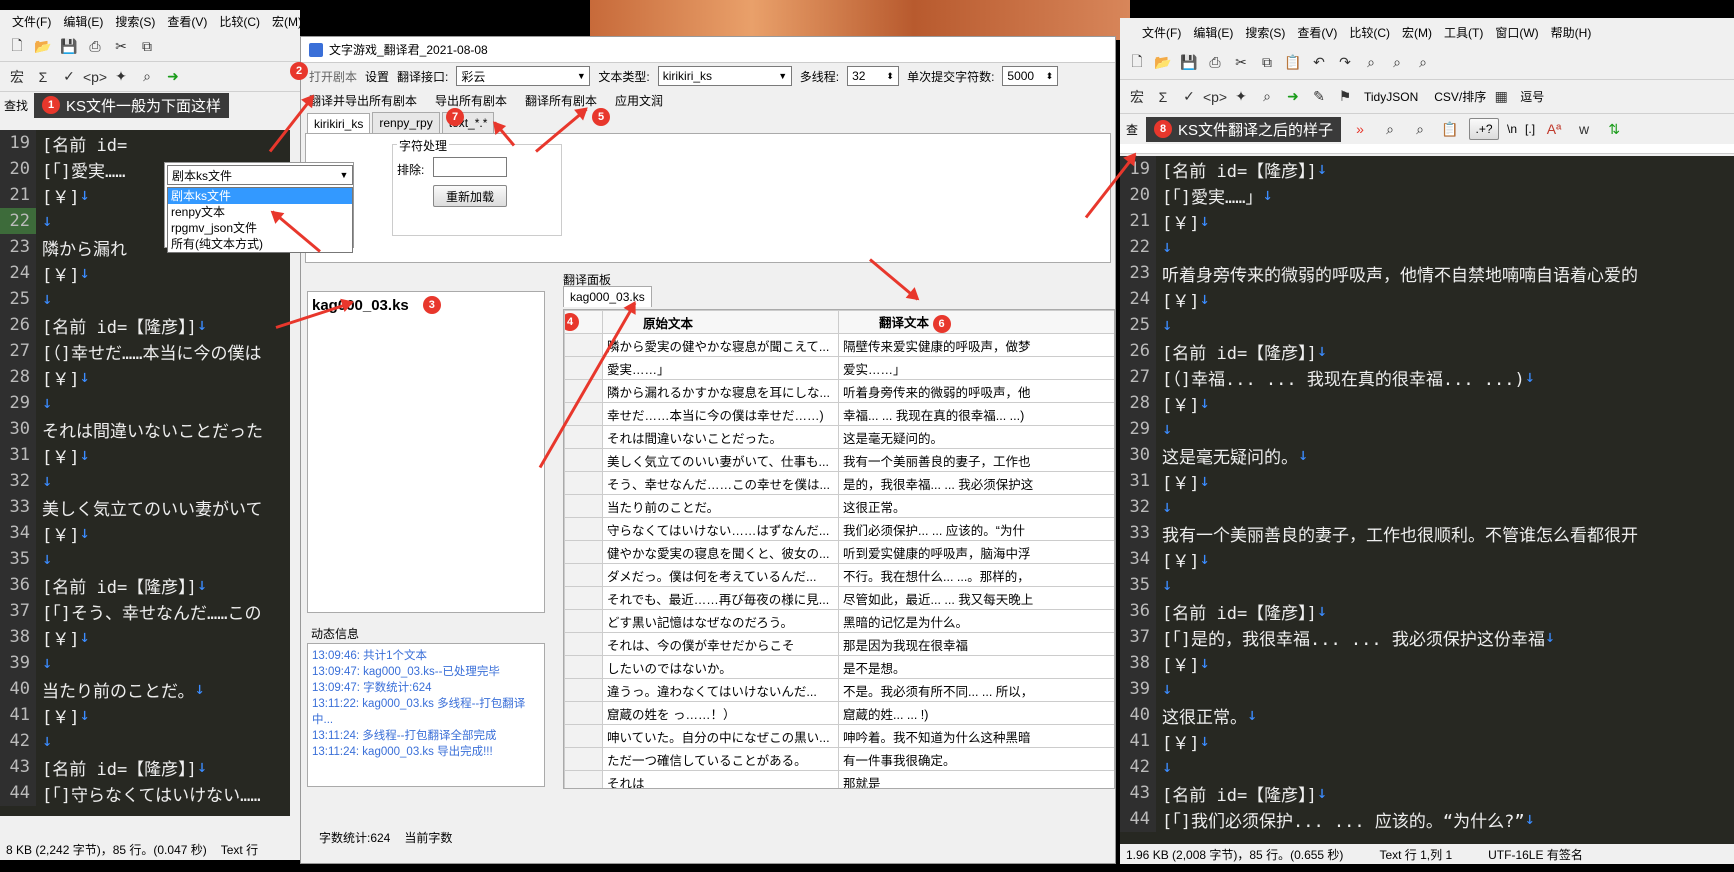 This screenshot has height=872, width=1734. What do you see at coordinates (720, 667) in the screenshot?
I see `source-cell: したいのではないか。` at bounding box center [720, 667].